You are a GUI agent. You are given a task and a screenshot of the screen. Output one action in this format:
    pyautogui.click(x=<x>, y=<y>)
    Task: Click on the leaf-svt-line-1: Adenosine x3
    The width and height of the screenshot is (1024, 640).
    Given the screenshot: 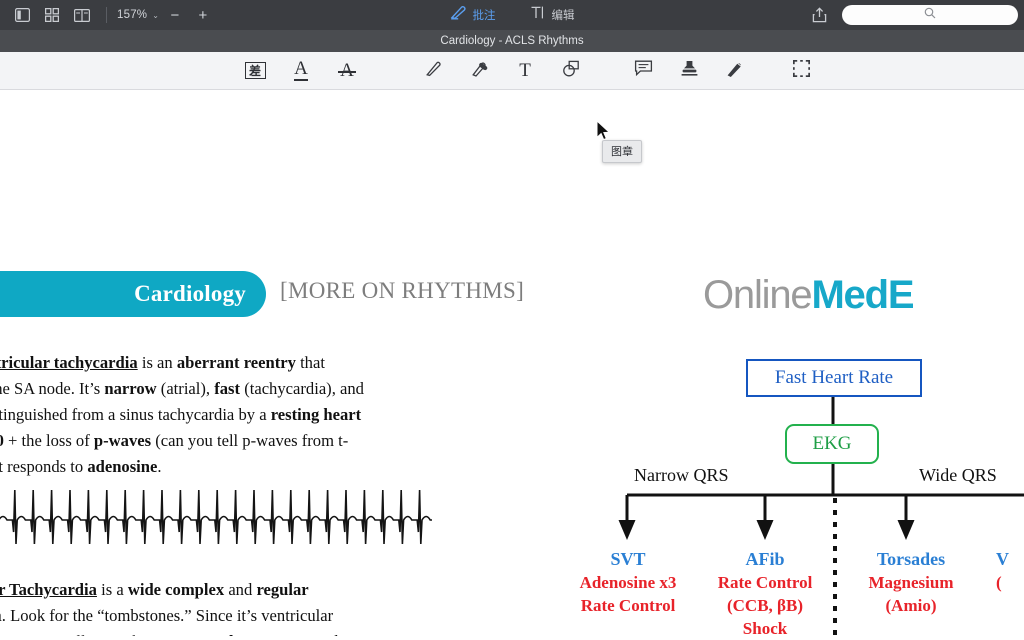 What is the action you would take?
    pyautogui.click(x=628, y=582)
    